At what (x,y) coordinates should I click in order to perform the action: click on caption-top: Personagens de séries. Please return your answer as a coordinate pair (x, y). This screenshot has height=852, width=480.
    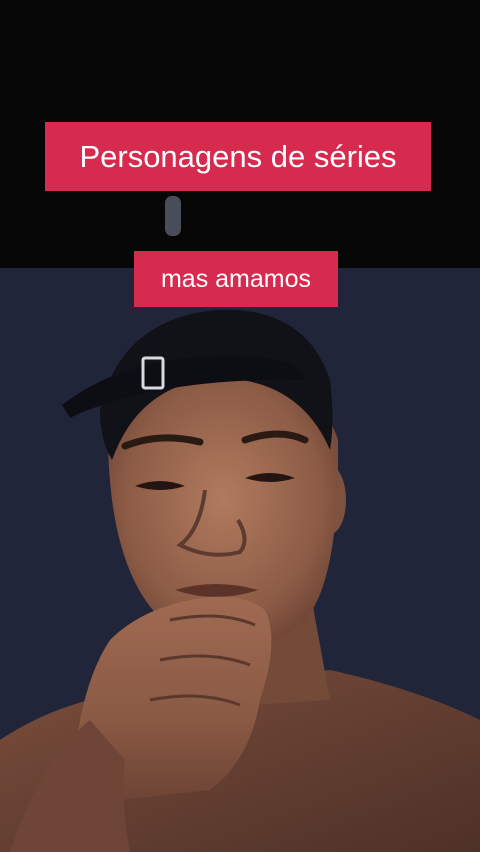
    Looking at the image, I should click on (238, 156).